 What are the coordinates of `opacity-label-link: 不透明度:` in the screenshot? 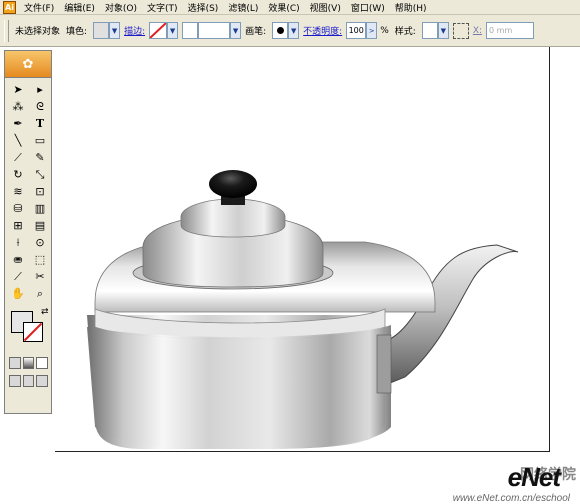 It's located at (322, 30).